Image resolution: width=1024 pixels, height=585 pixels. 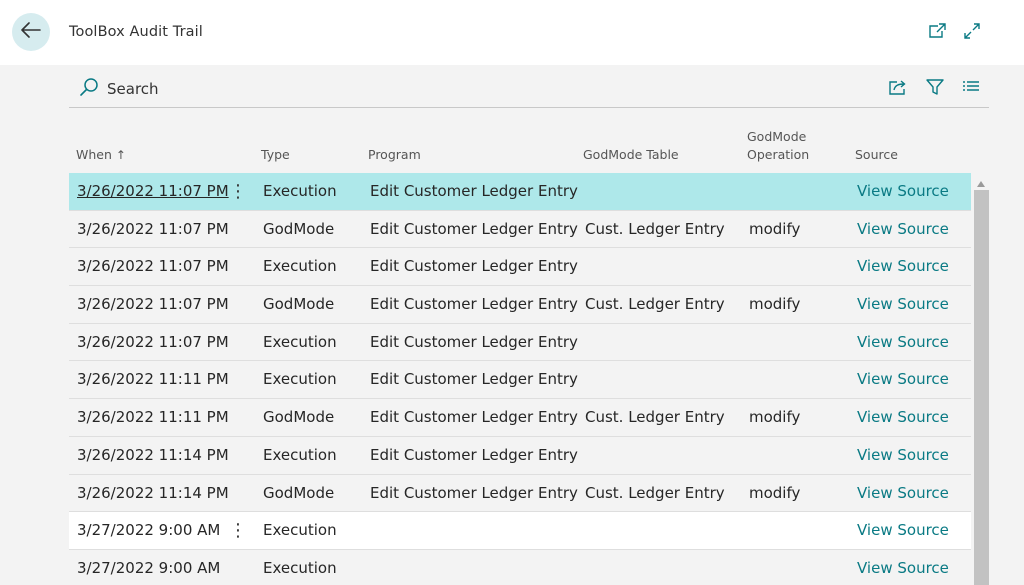 I want to click on share-button, so click(x=898, y=89).